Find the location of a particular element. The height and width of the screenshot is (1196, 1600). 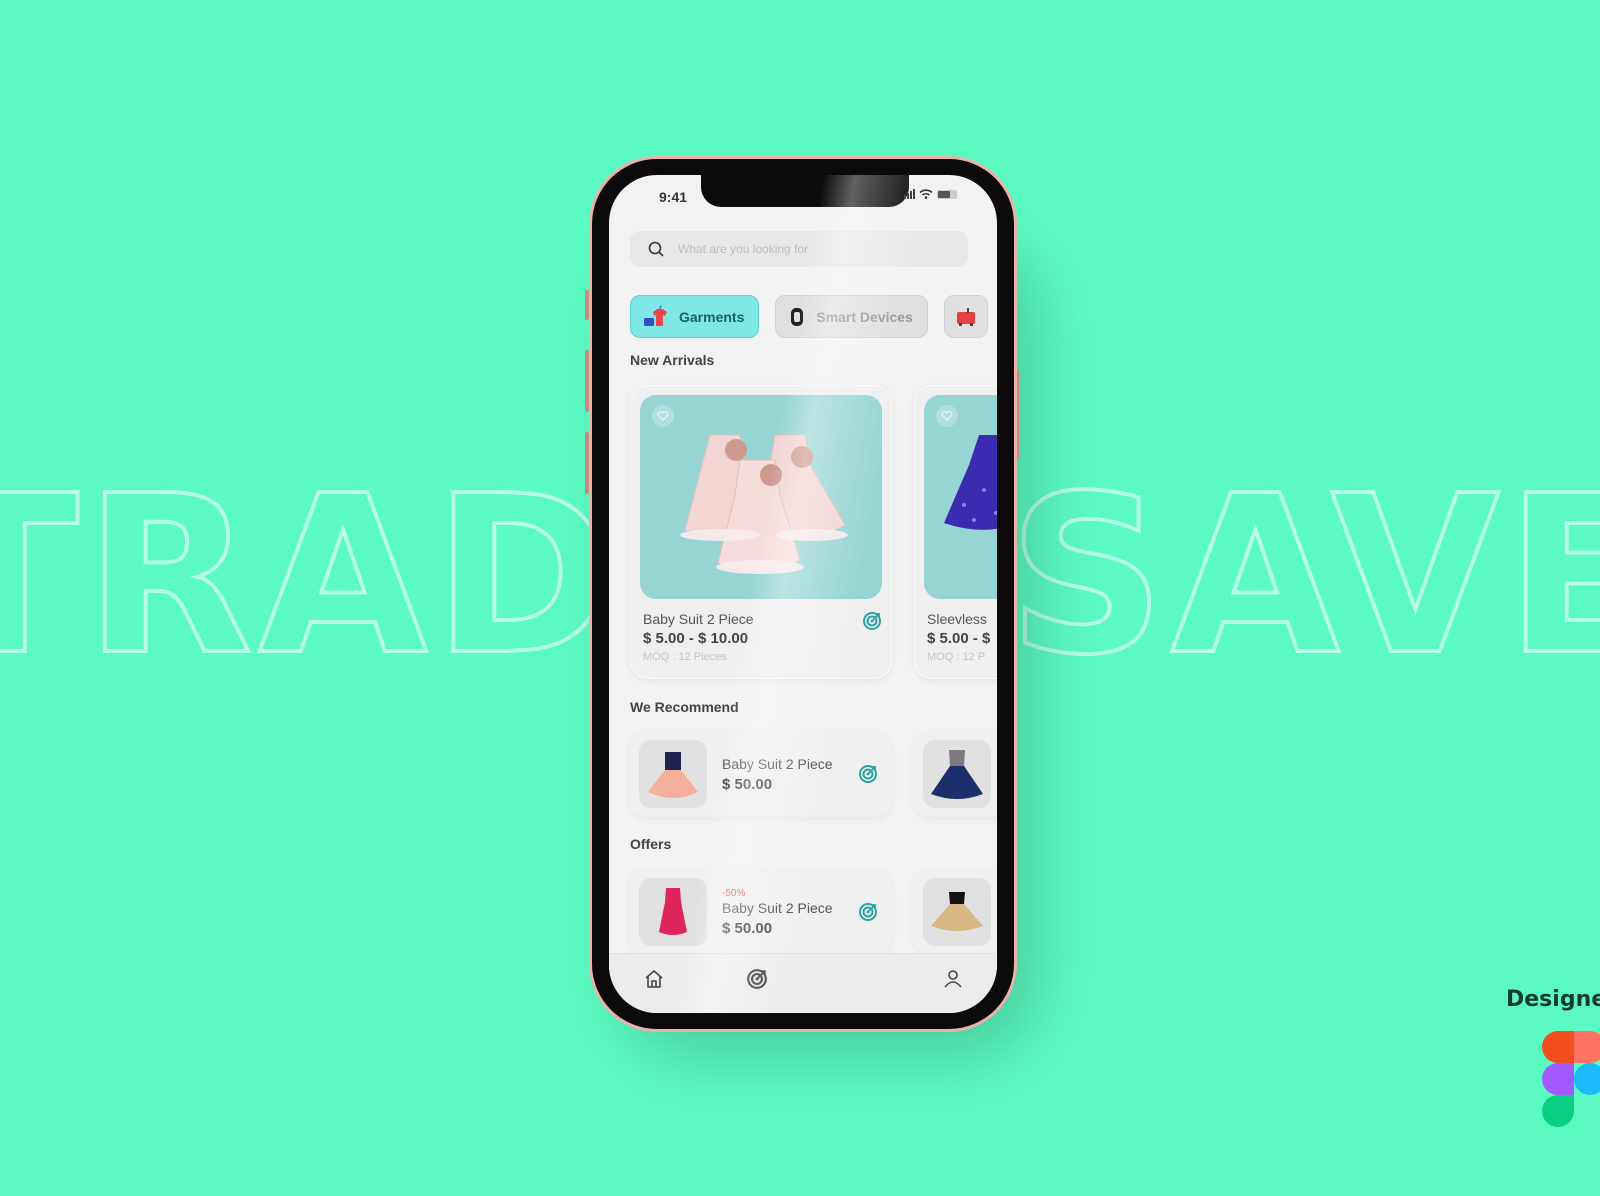

discount-badge: -50% is located at coordinates (734, 893).